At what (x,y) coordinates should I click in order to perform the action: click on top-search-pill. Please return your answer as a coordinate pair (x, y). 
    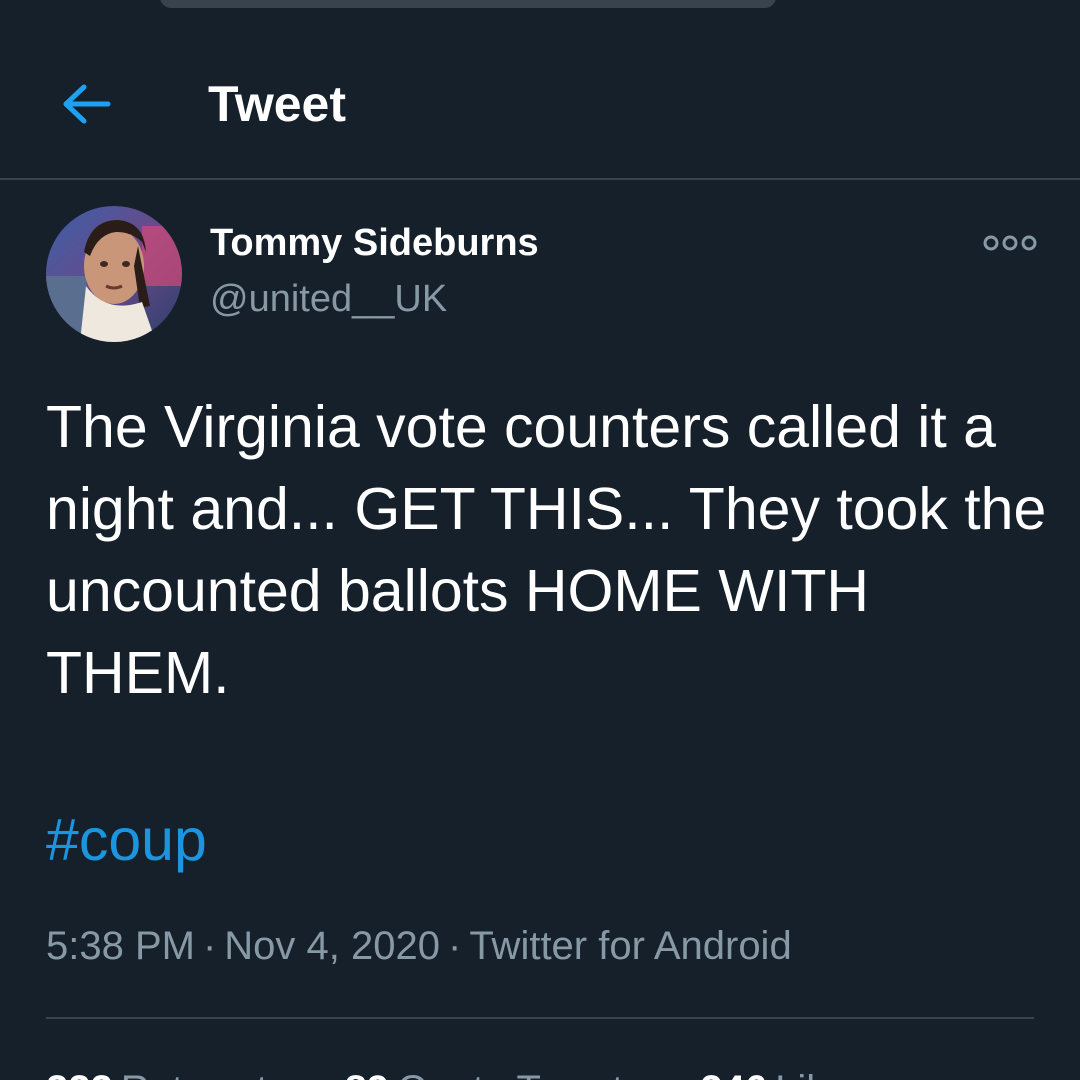
    Looking at the image, I should click on (468, 4).